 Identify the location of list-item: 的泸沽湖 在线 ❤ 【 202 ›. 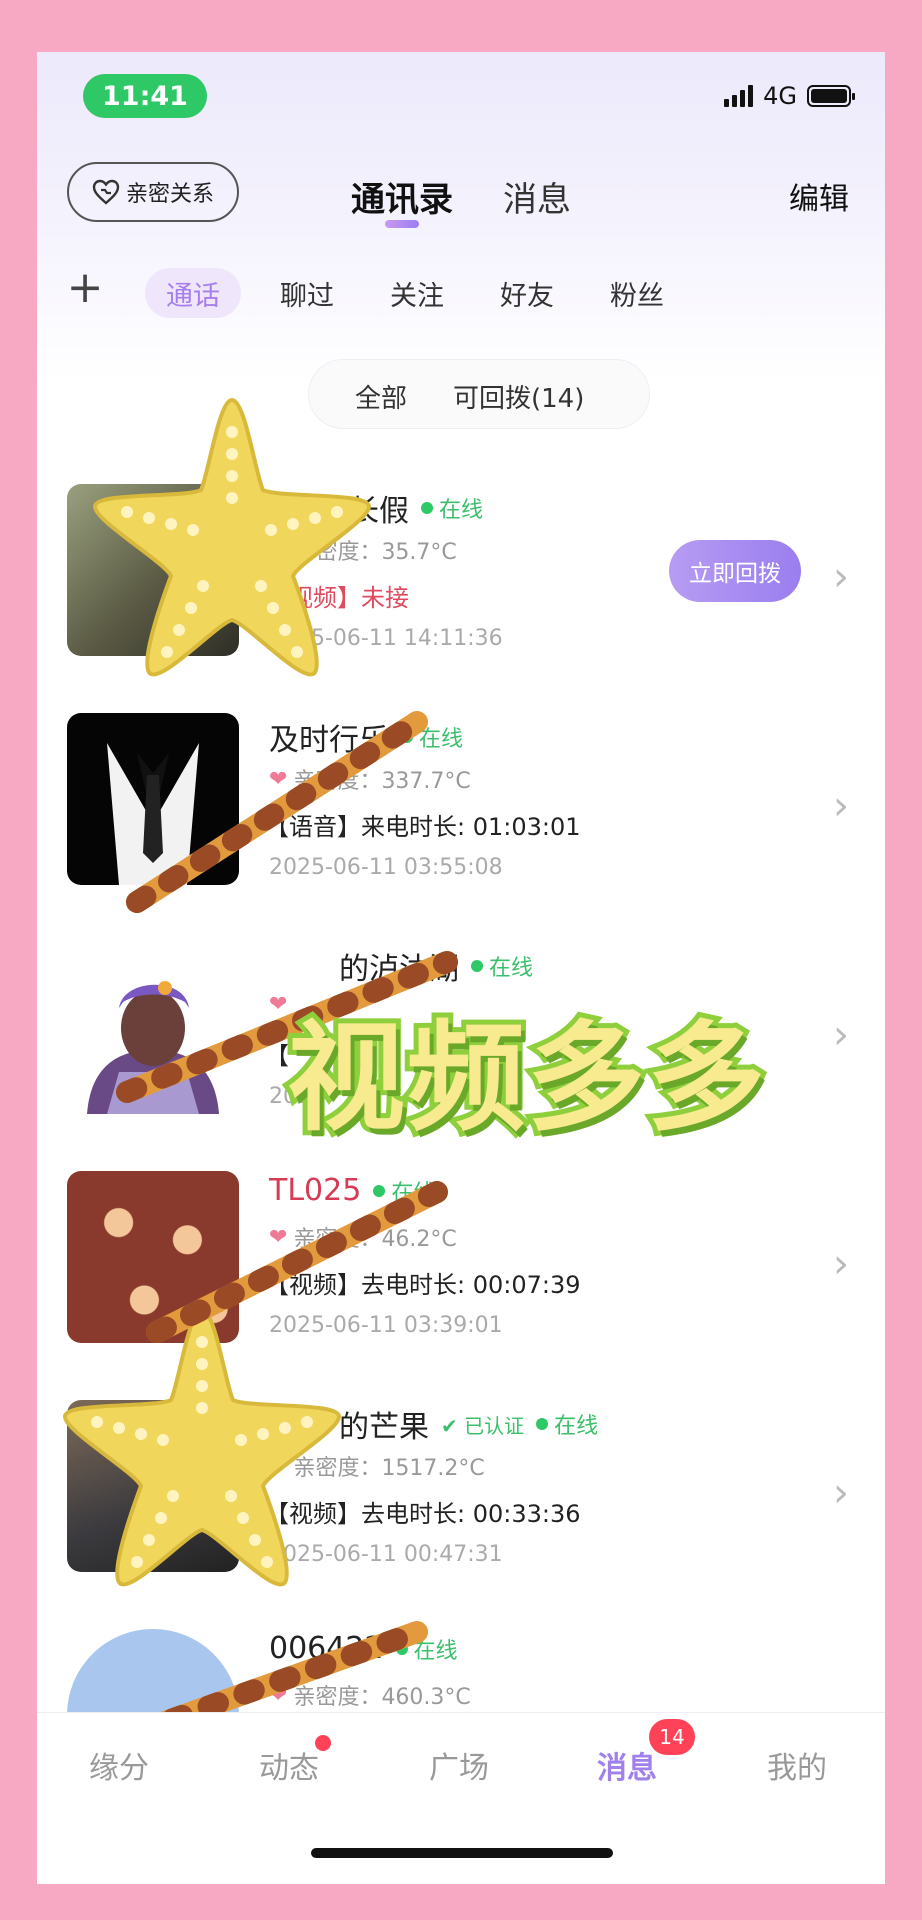
(461, 1056).